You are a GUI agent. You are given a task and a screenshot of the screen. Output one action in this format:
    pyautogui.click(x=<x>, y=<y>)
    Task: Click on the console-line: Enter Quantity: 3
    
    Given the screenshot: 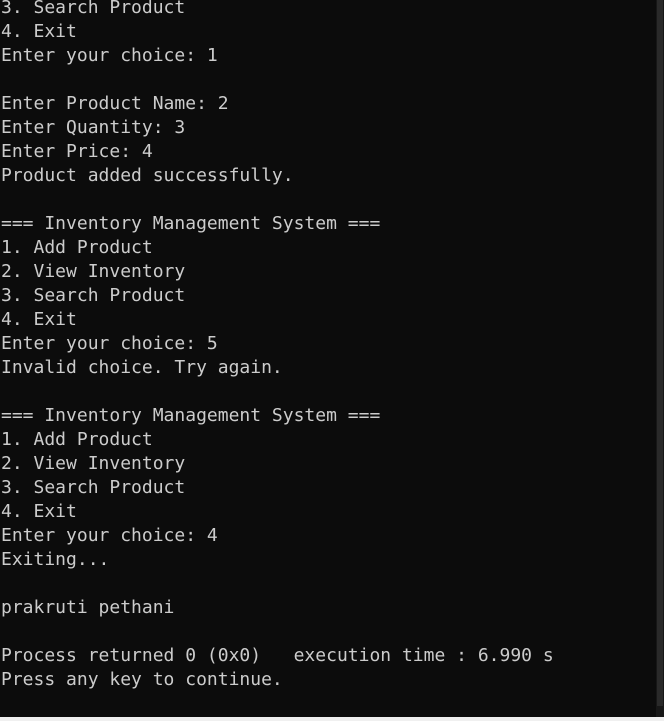 What is the action you would take?
    pyautogui.click(x=93, y=127)
    